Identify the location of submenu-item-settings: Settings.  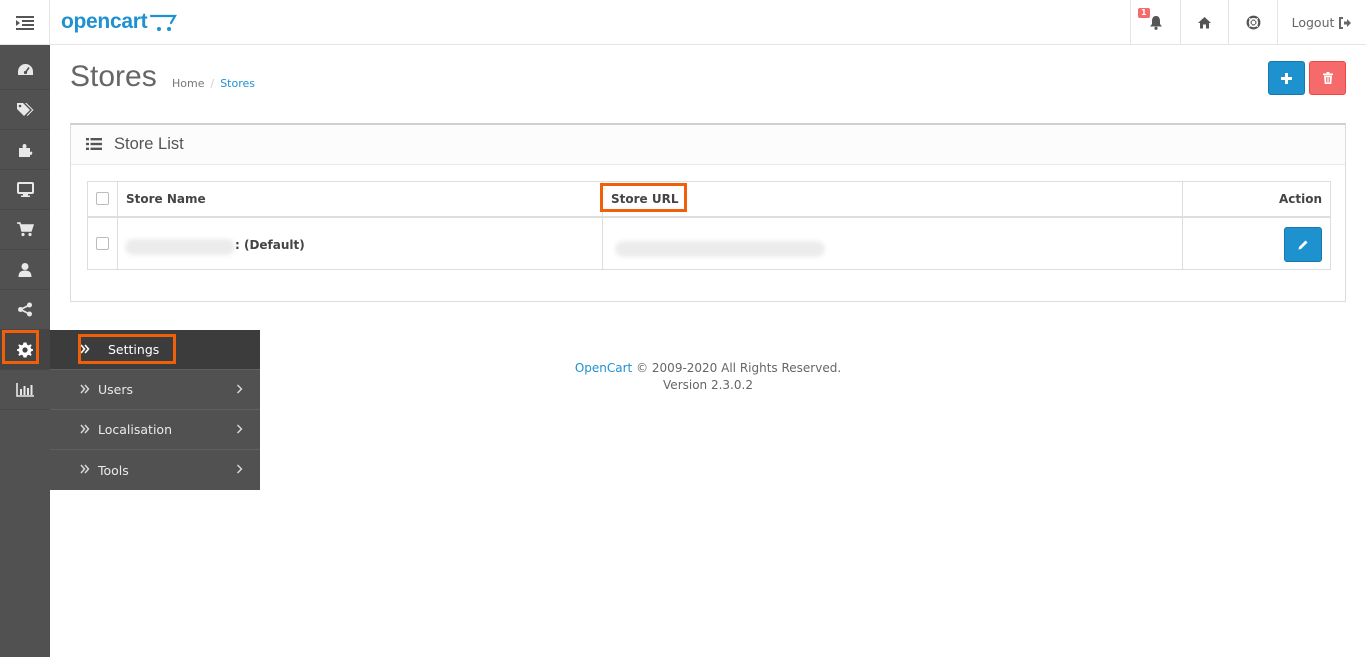
(155, 350).